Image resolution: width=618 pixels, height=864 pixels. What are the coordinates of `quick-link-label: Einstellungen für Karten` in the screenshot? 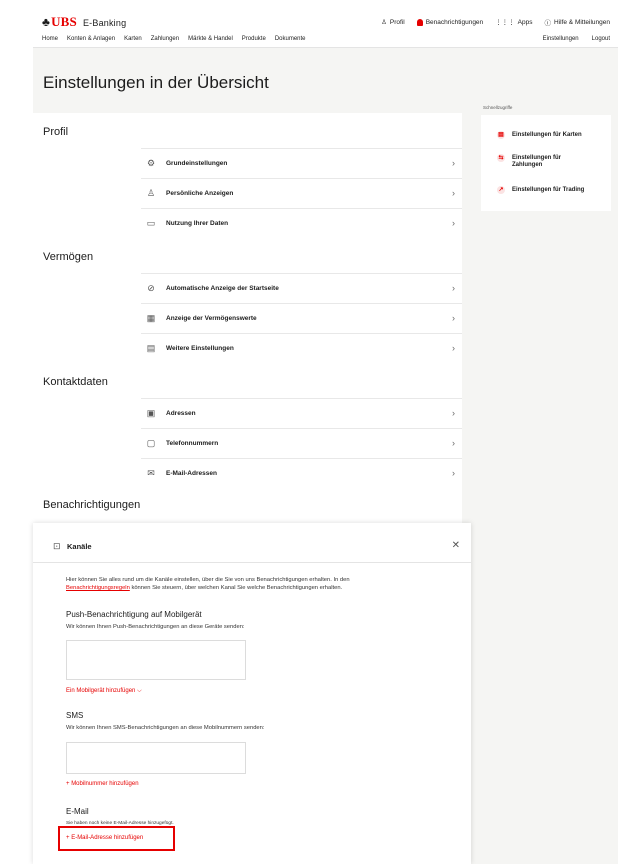 It's located at (547, 135).